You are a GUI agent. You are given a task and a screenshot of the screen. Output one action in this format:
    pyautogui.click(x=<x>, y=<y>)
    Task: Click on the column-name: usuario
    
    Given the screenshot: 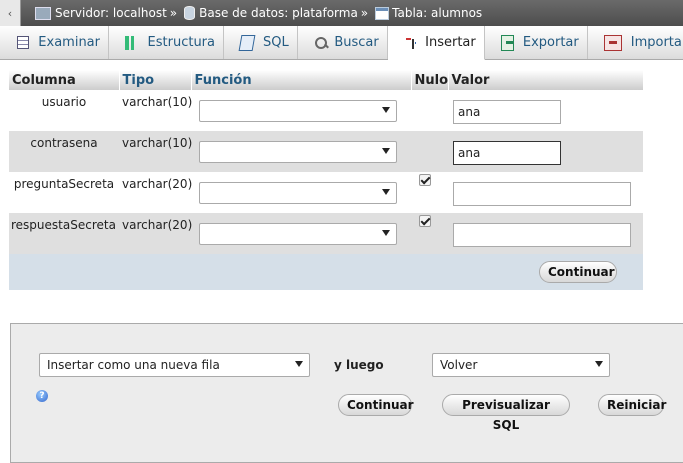 What is the action you would take?
    pyautogui.click(x=64, y=110)
    